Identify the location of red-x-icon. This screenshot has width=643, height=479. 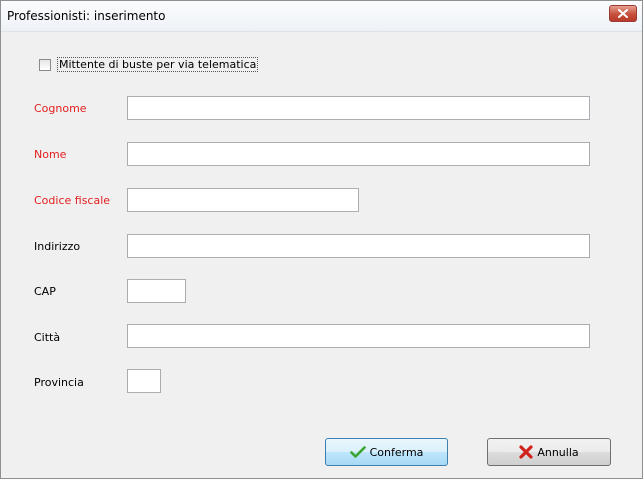
(526, 452).